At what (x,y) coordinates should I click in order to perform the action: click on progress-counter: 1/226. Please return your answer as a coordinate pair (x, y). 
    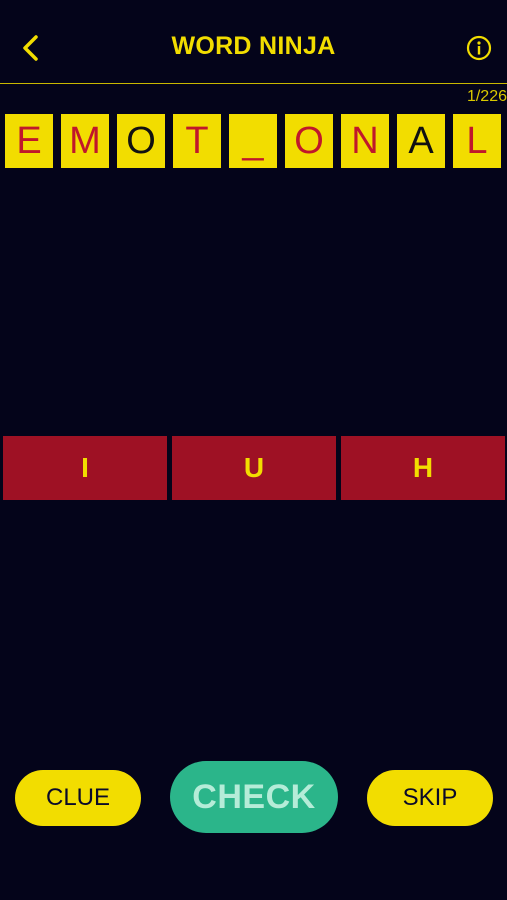
    Looking at the image, I should click on (486, 96).